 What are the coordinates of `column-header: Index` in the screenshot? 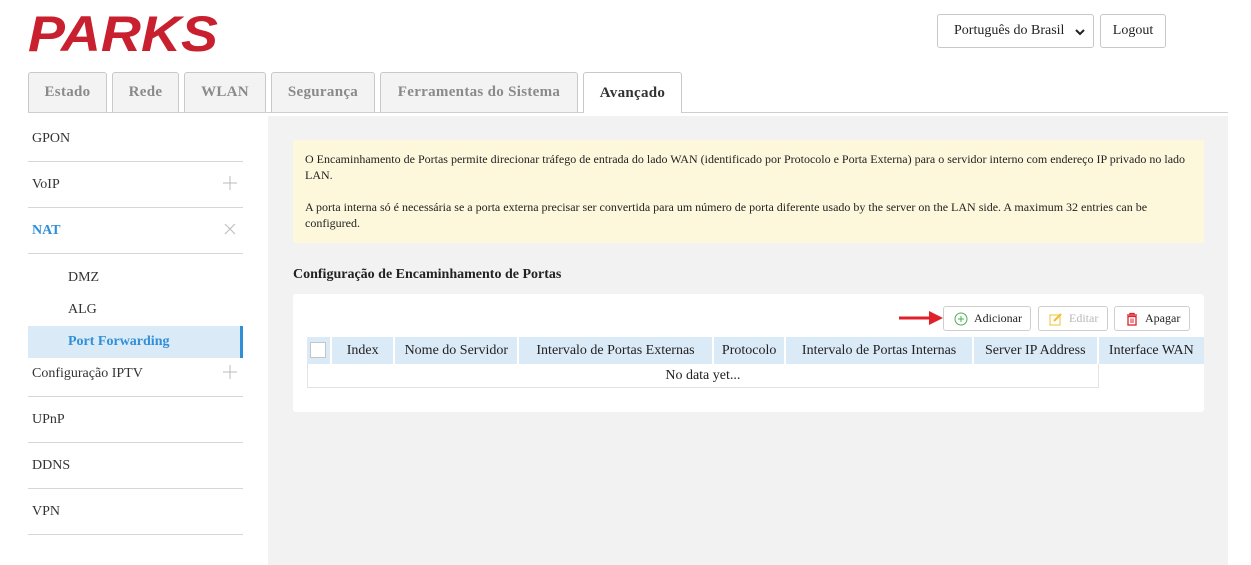 It's located at (363, 350).